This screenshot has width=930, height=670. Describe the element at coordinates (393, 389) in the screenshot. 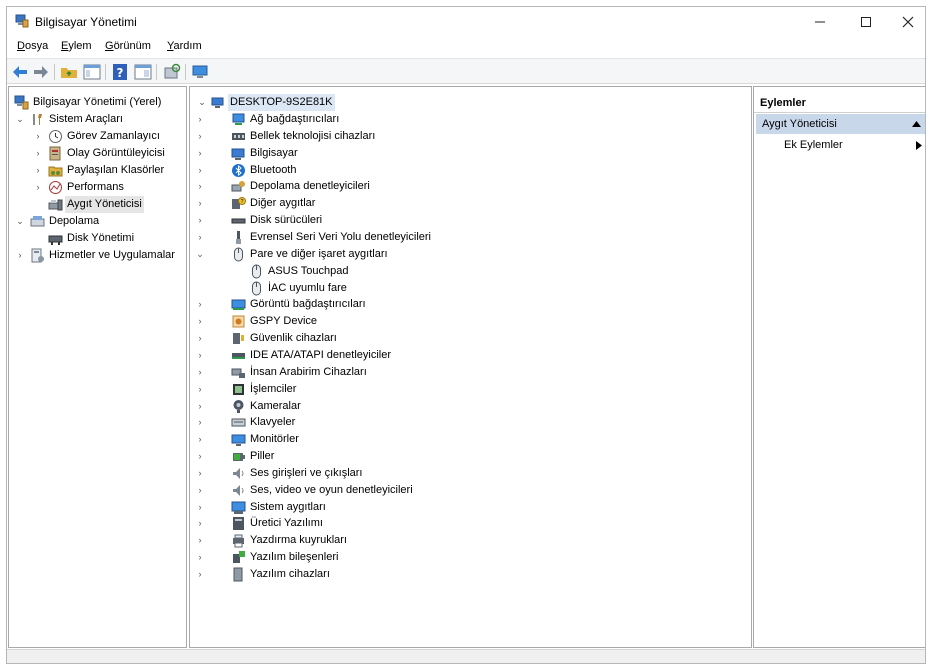

I see `device-category: › İşlemciler` at that location.